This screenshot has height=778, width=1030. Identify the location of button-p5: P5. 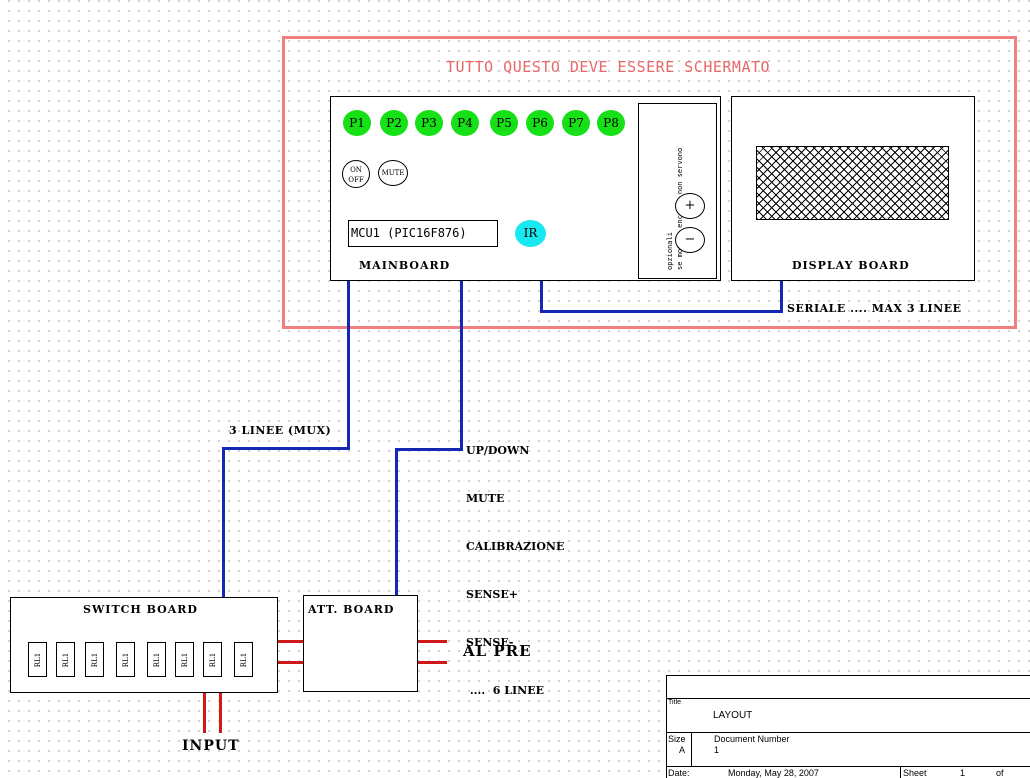
(504, 123).